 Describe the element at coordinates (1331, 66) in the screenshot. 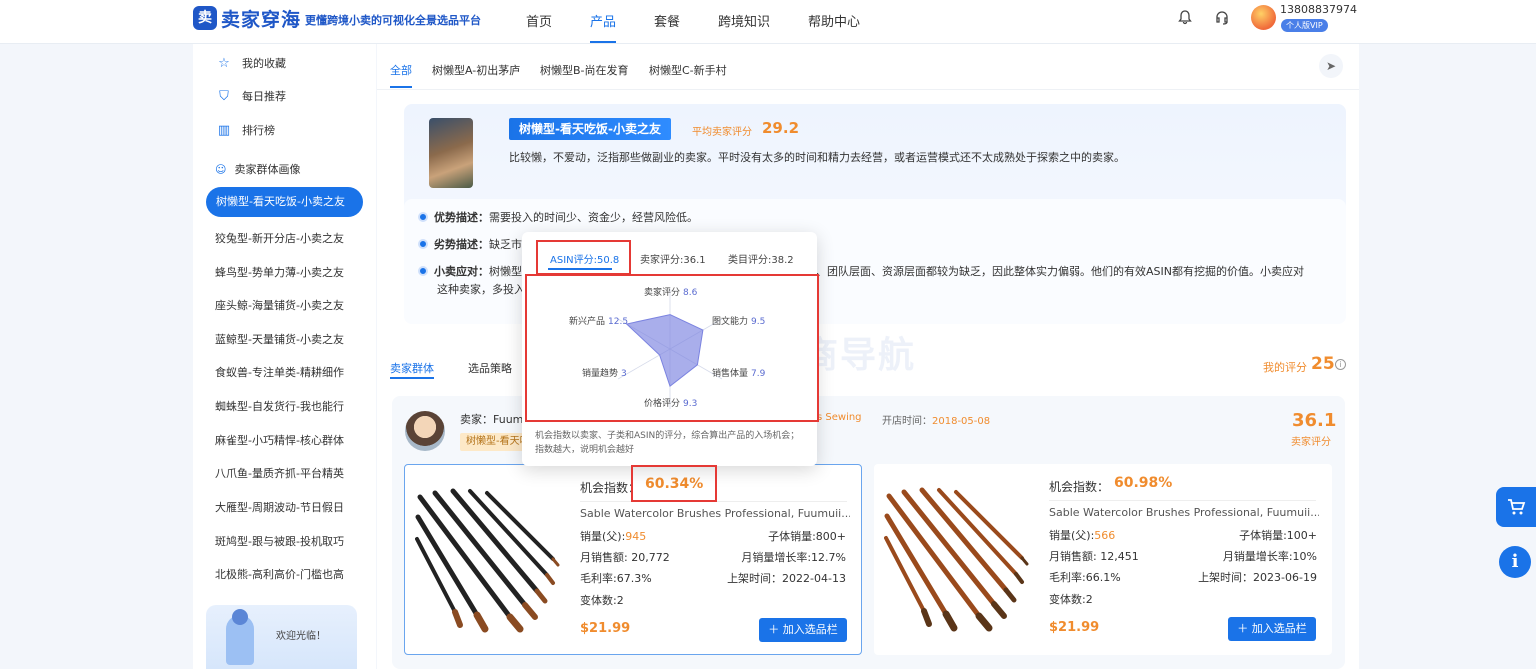

I see `send-icon: ➤` at that location.